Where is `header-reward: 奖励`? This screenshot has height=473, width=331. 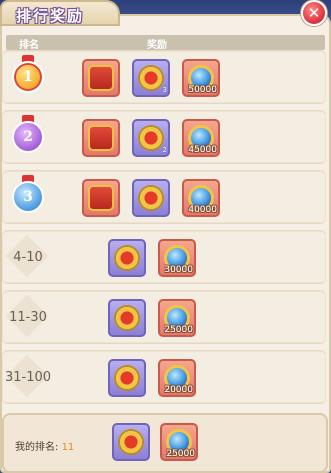 header-reward: 奖励 is located at coordinates (157, 45).